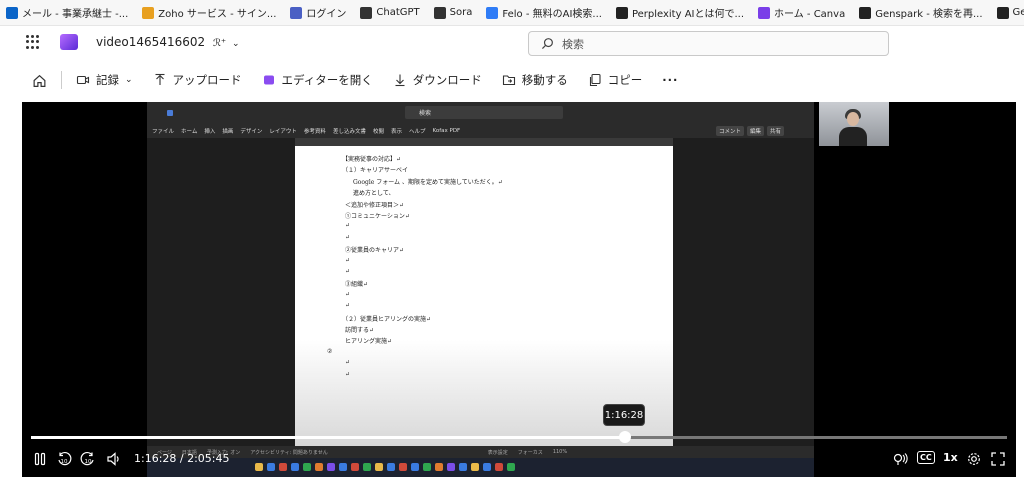 The height and width of the screenshot is (479, 1024). What do you see at coordinates (560, 452) in the screenshot?
I see `word-status-item: 110%` at bounding box center [560, 452].